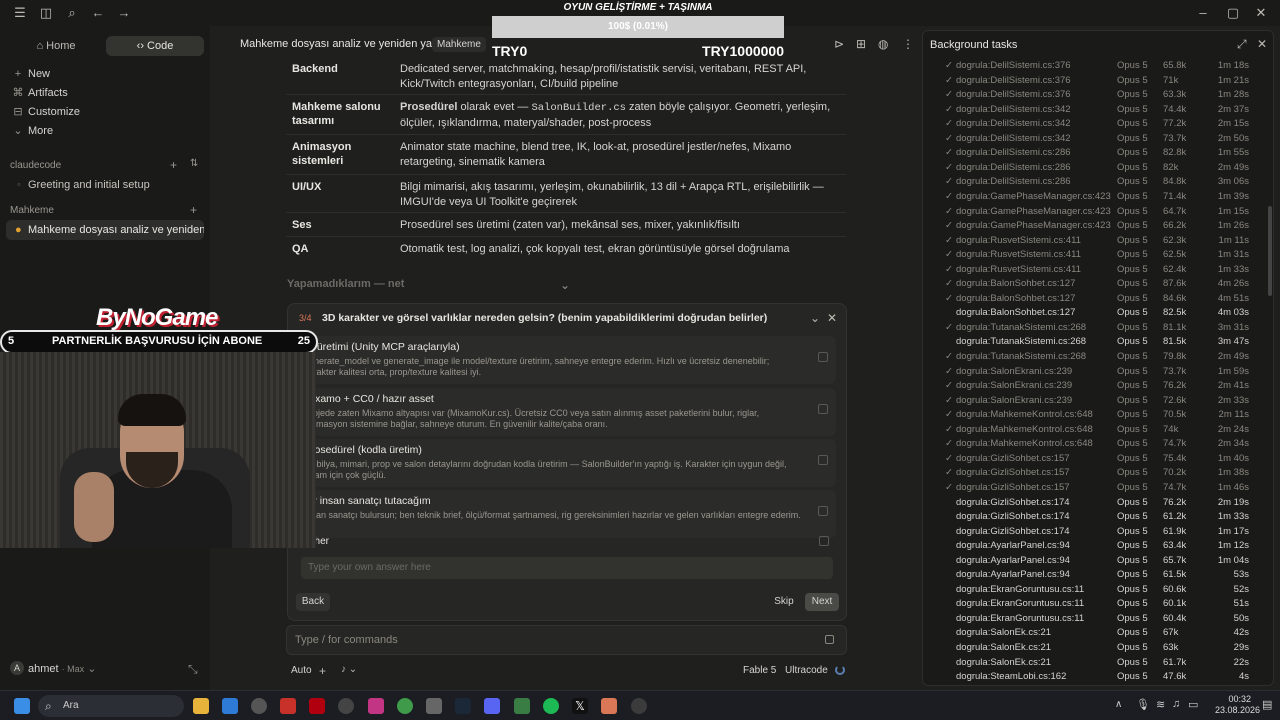 The width and height of the screenshot is (1280, 720). What do you see at coordinates (259, 706) in the screenshot?
I see `speedometer-icon` at bounding box center [259, 706].